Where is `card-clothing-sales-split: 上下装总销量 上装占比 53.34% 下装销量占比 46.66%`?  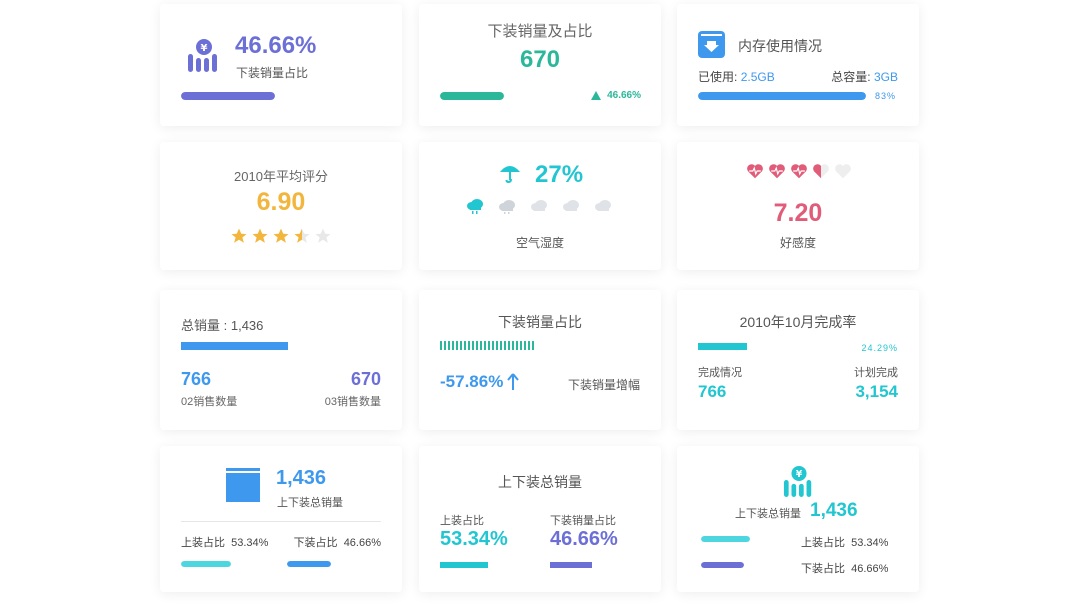
card-clothing-sales-split: 上下装总销量 上装占比 53.34% 下装销量占比 46.66% is located at coordinates (540, 519).